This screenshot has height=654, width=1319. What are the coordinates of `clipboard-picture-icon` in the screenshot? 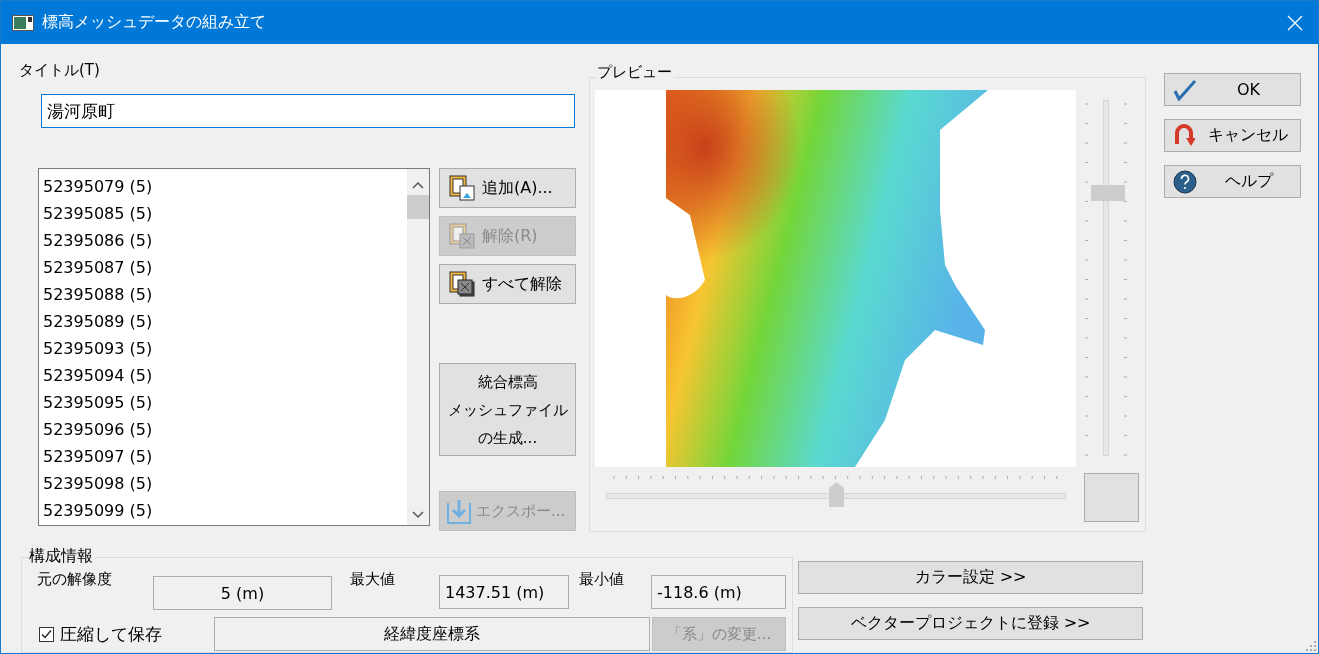 It's located at (462, 188).